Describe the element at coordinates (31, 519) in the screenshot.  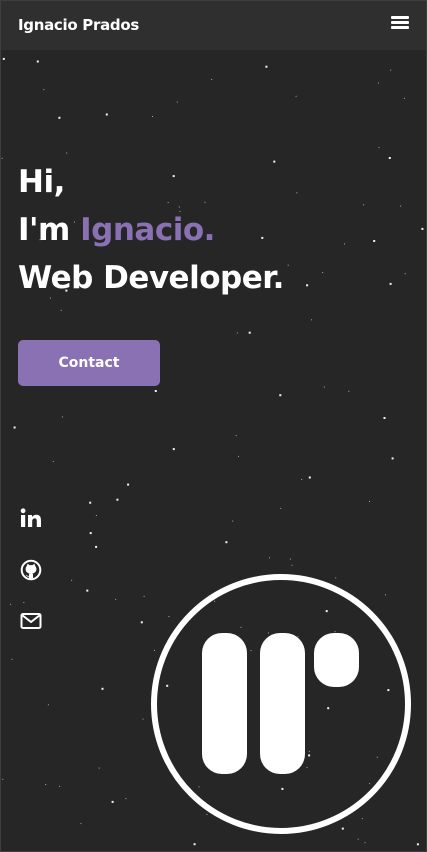
I see `linkedin-icon` at that location.